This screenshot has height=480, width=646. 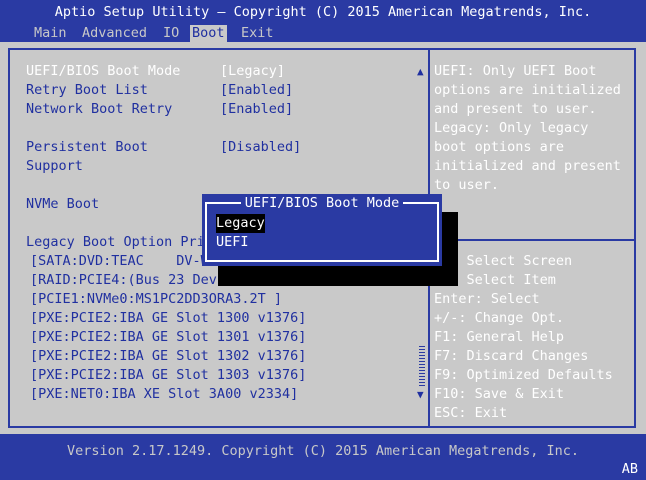 I want to click on help-line: Legacy: Only legacy, so click(x=511, y=128).